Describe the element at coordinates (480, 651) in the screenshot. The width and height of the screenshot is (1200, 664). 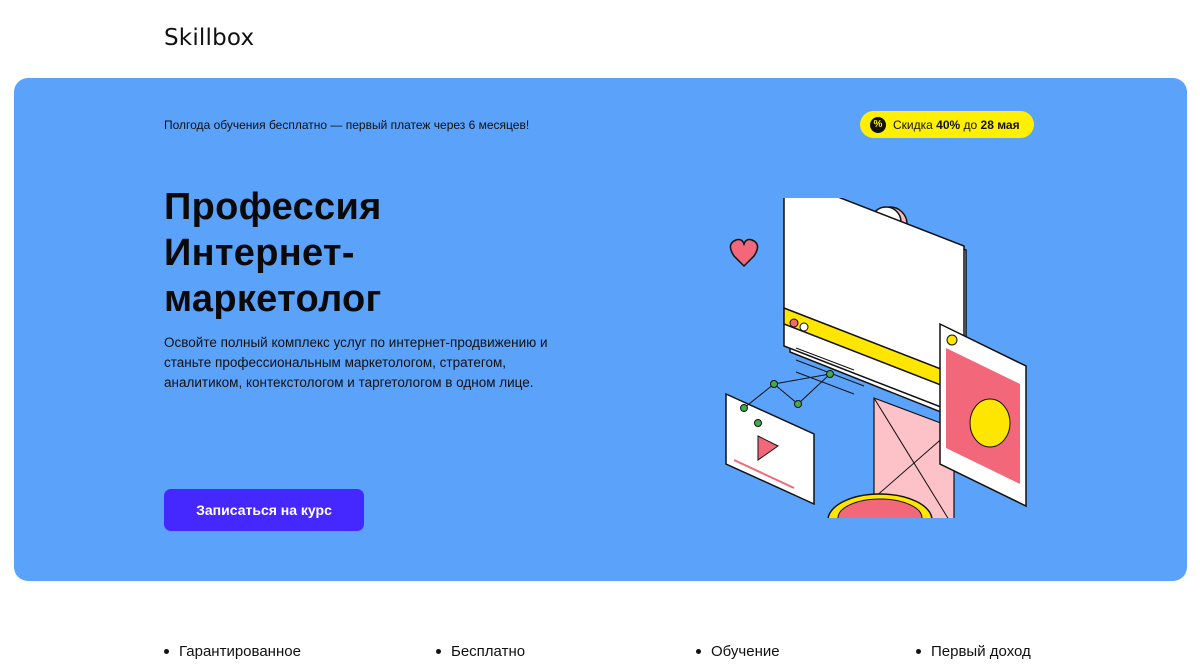
I see `feature-item: Бесплатно` at that location.